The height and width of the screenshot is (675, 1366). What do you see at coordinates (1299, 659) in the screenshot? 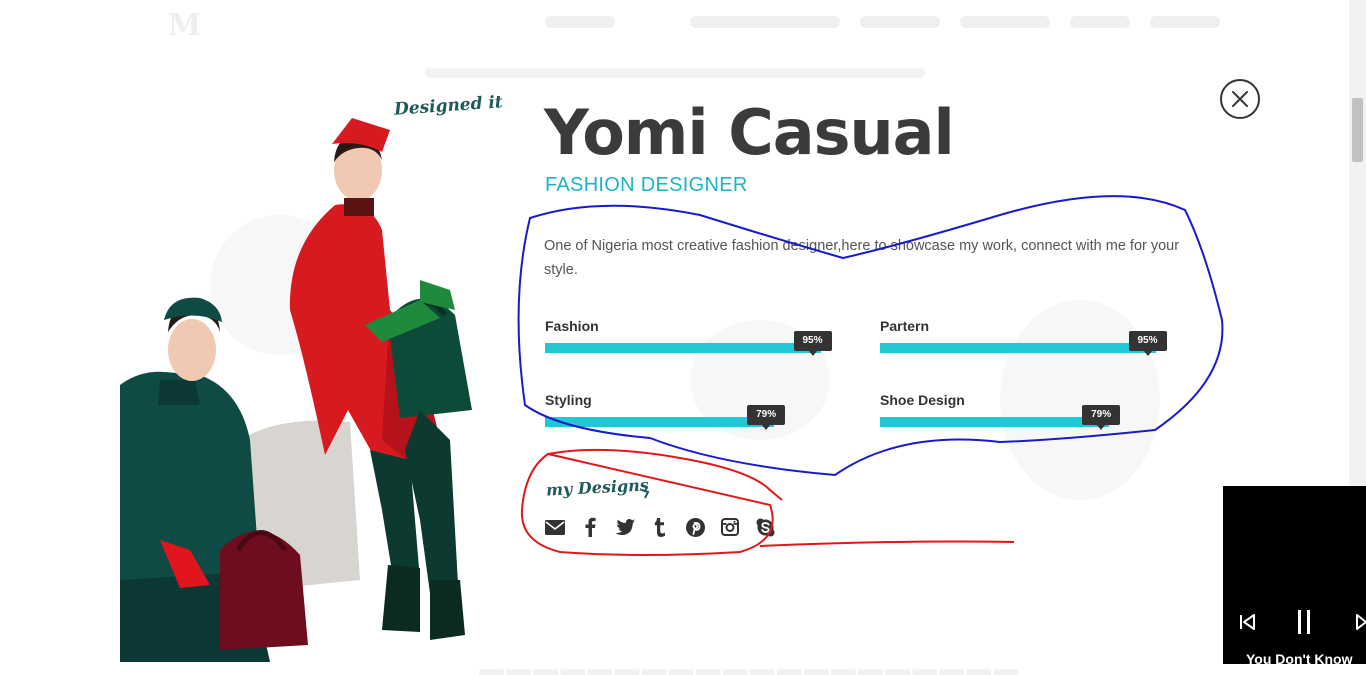
I see `player-track-title: You Don't Know` at bounding box center [1299, 659].